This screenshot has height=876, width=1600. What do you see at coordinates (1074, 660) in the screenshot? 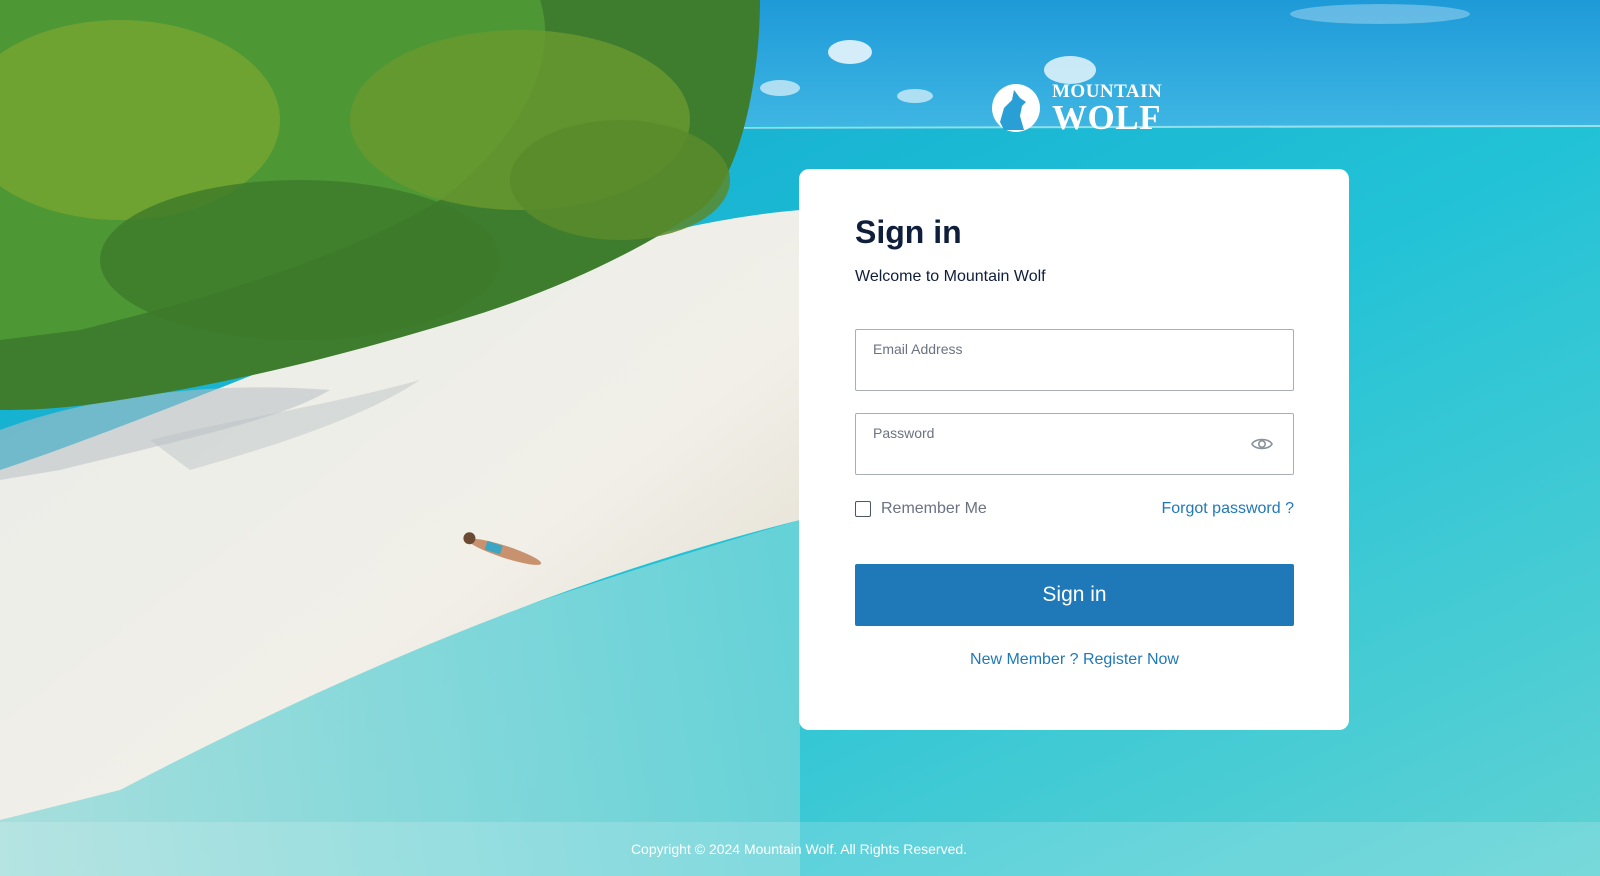
I see `register-link: New Member ? Register Now` at bounding box center [1074, 660].